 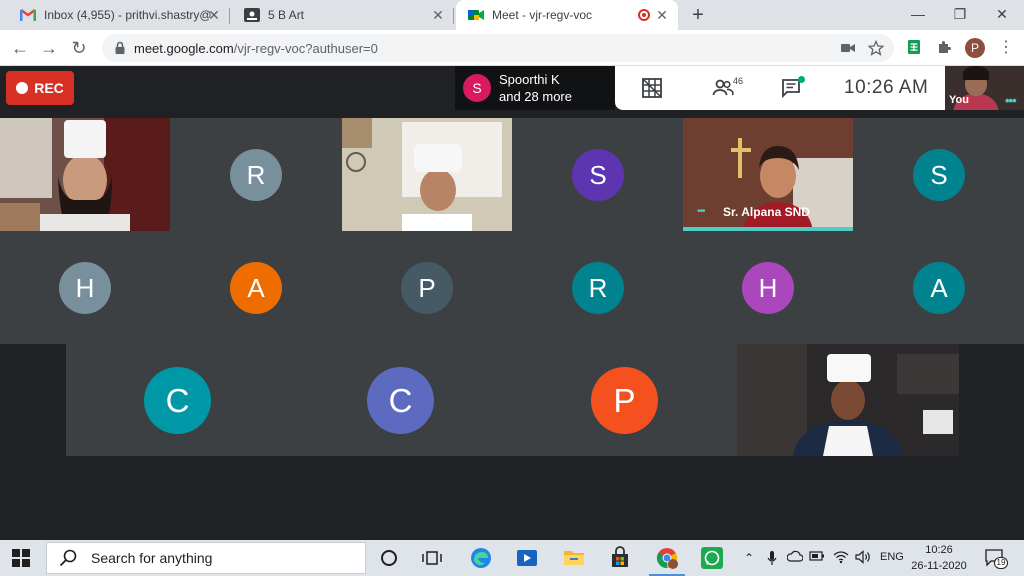 I want to click on window-close-icon: ✕, so click(x=1002, y=14).